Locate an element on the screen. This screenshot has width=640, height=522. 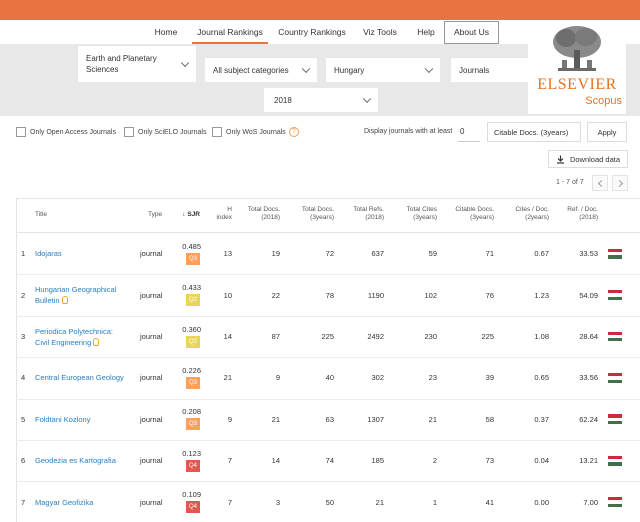
year-value: 2018 is located at coordinates (283, 100).